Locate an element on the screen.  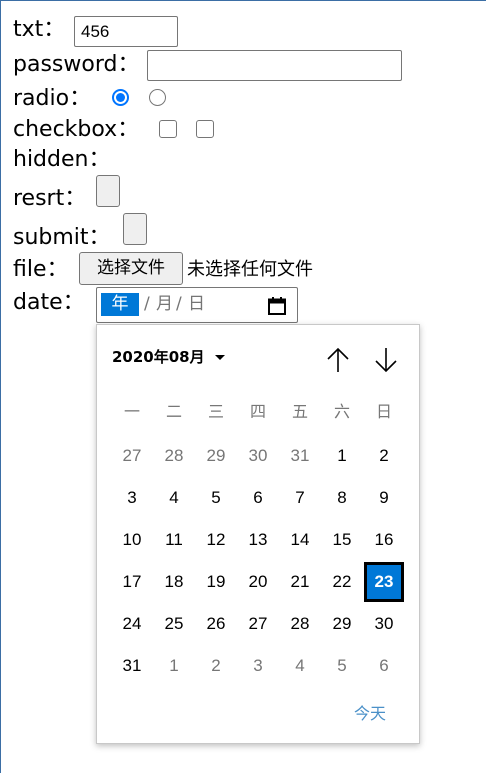
caret-down-icon is located at coordinates (220, 357).